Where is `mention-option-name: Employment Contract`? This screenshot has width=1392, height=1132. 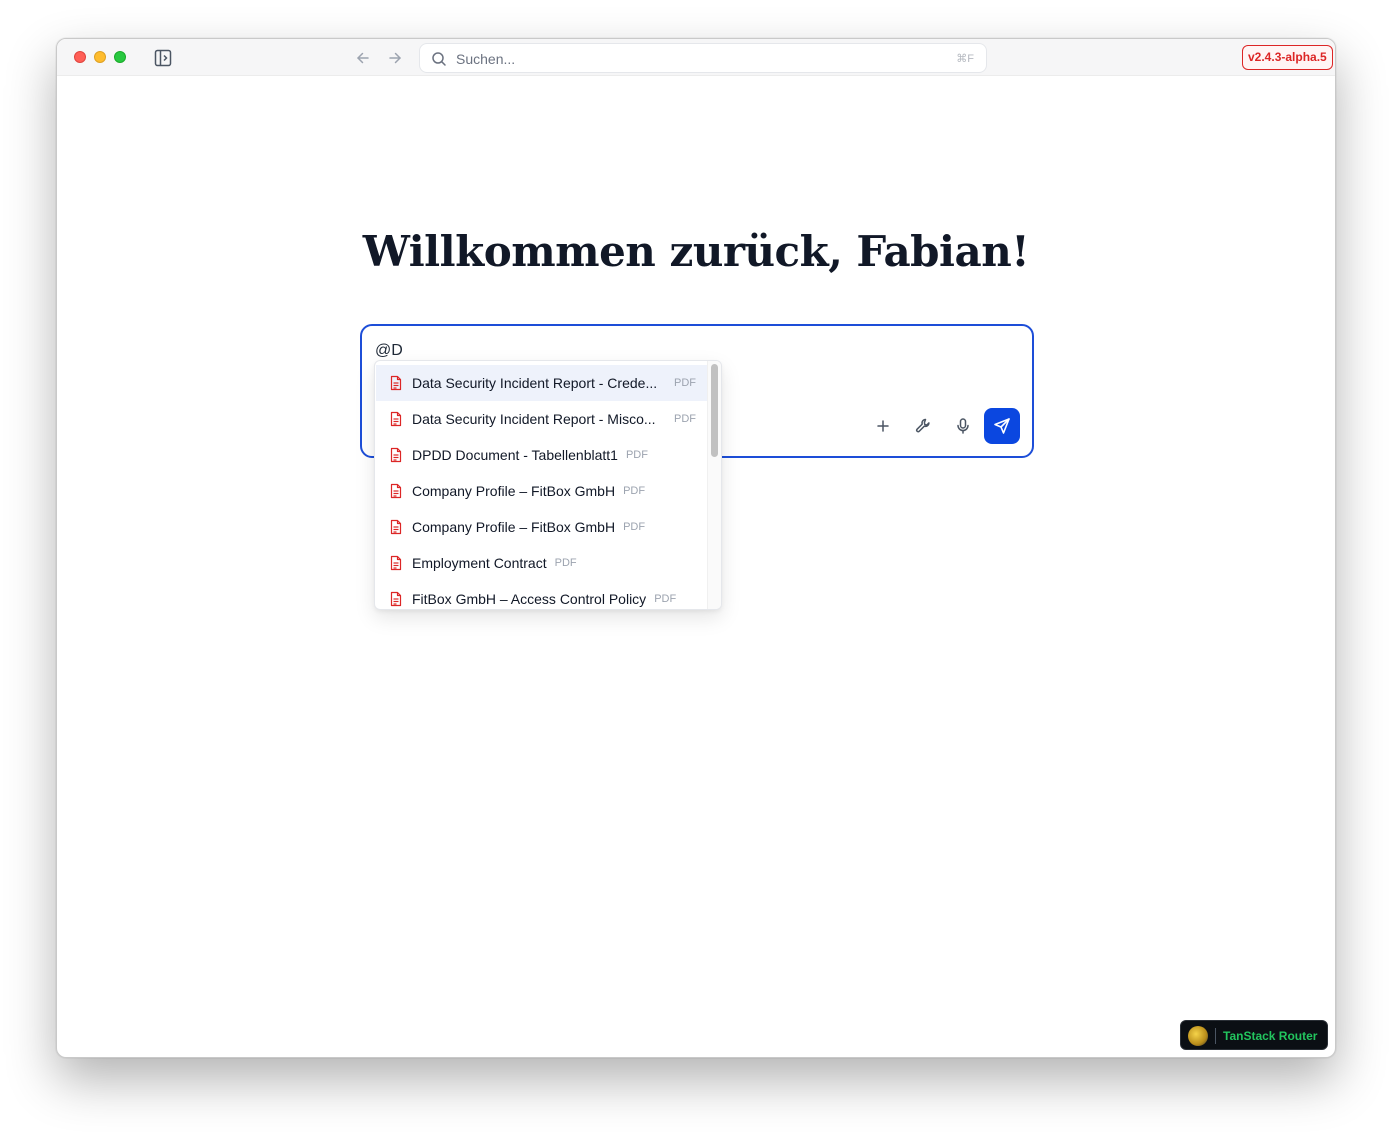 mention-option-name: Employment Contract is located at coordinates (479, 563).